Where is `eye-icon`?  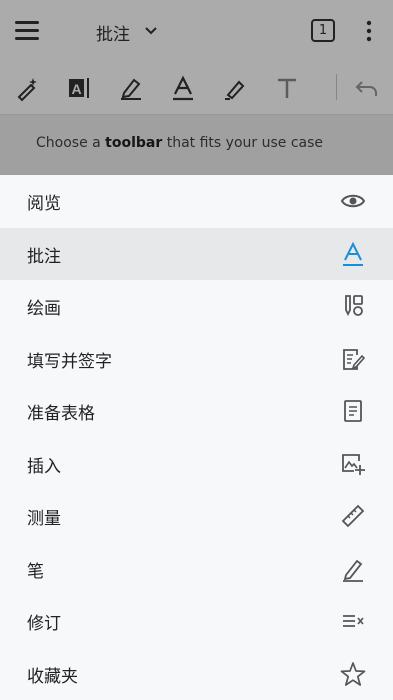 eye-icon is located at coordinates (353, 201).